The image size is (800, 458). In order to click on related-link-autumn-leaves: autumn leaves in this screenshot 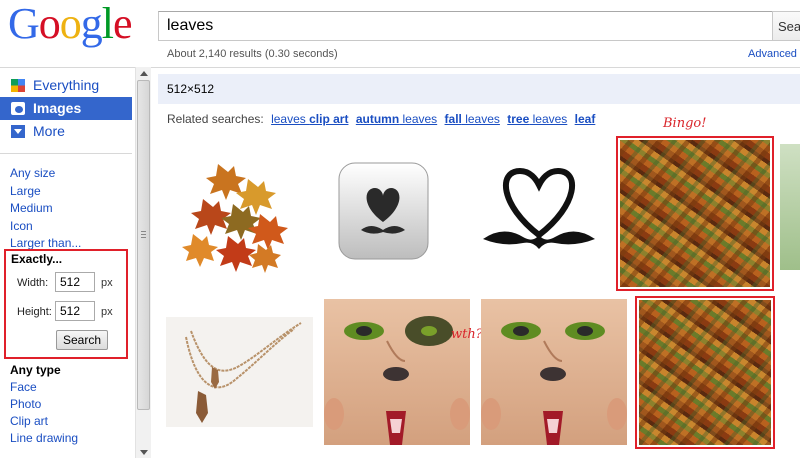, I will do `click(396, 119)`.